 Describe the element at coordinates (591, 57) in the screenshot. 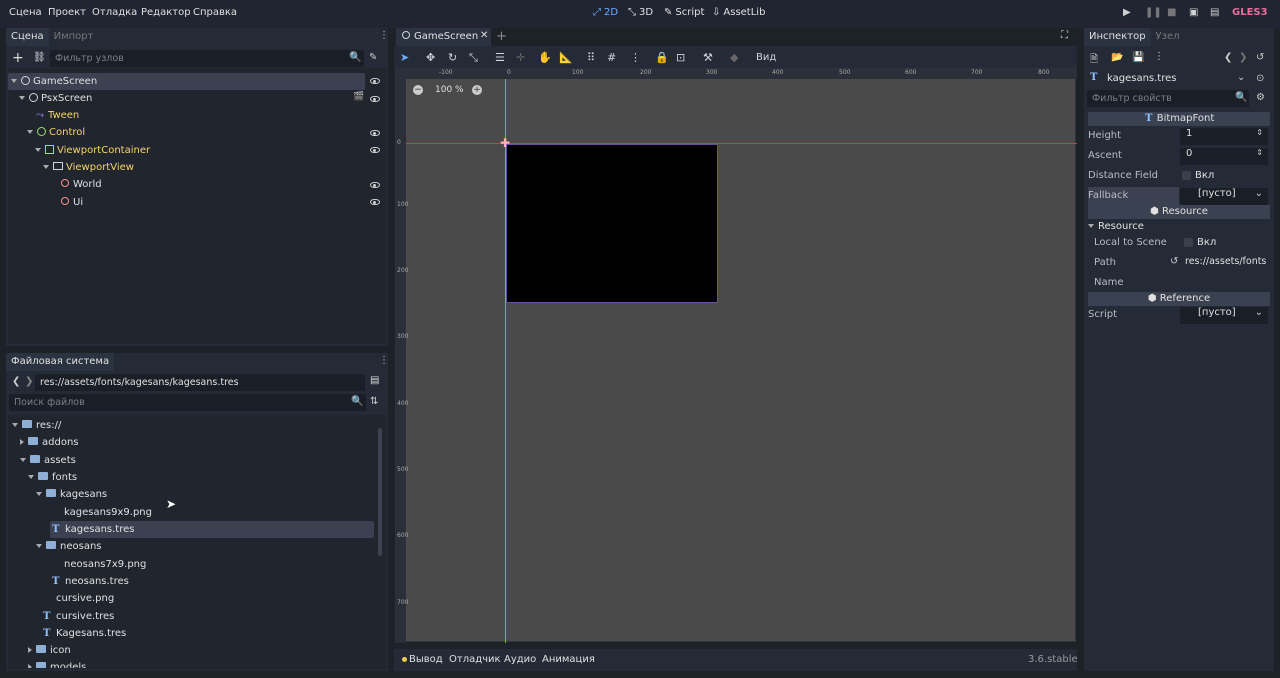

I see `smart-snap-icon: ⠿` at that location.